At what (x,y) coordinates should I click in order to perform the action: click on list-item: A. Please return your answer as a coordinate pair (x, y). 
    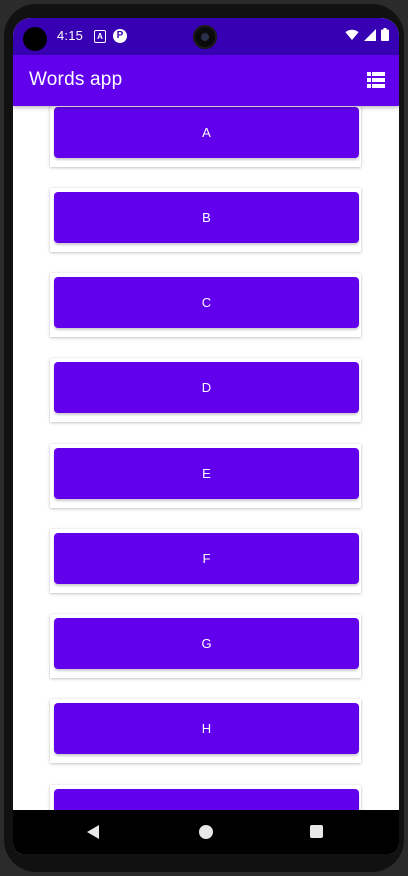
    Looking at the image, I should click on (205, 136).